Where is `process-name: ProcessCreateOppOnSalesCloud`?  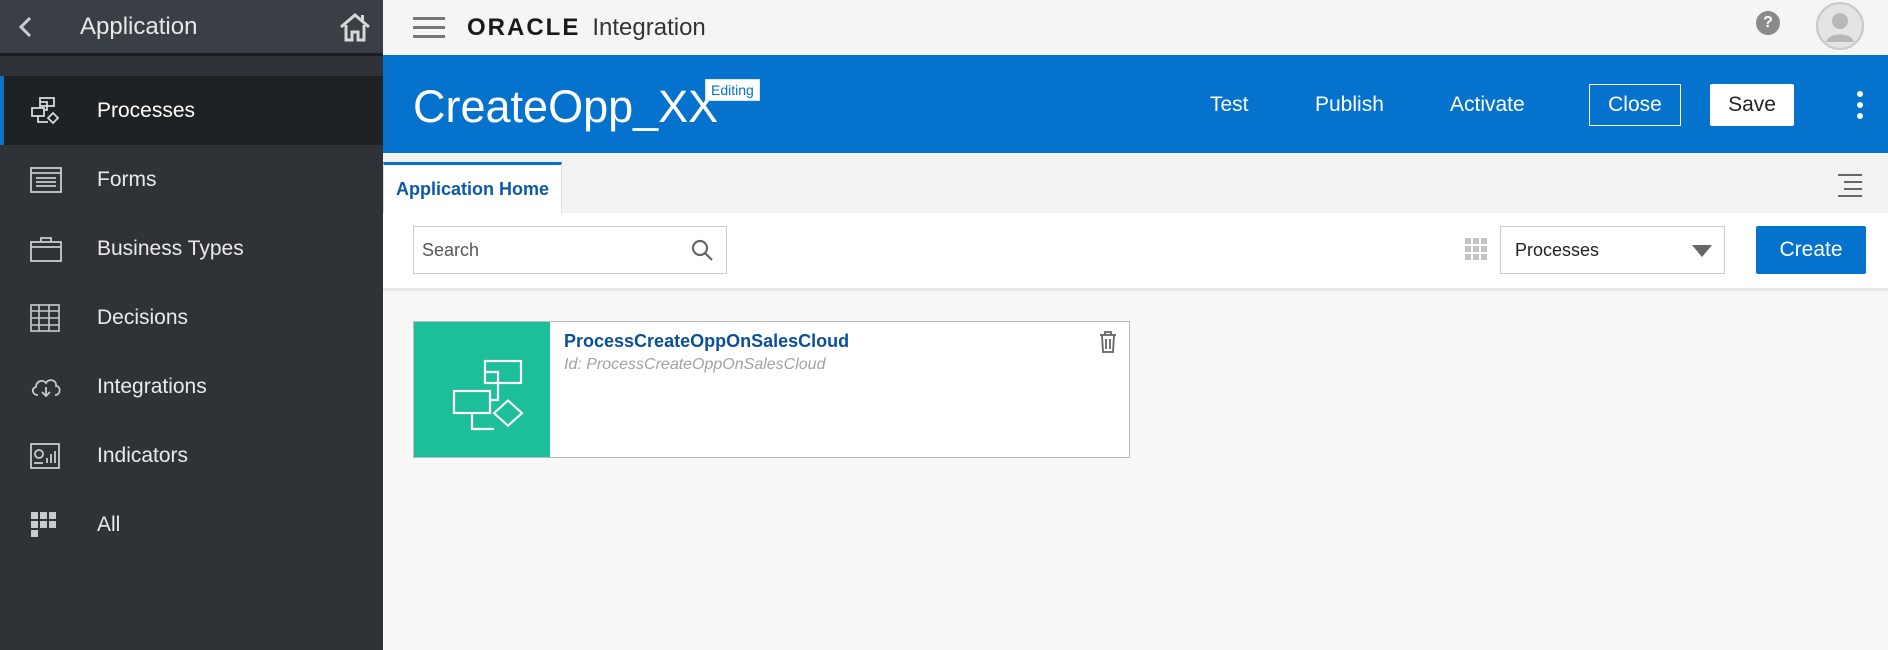
process-name: ProcessCreateOppOnSalesCloud is located at coordinates (706, 341).